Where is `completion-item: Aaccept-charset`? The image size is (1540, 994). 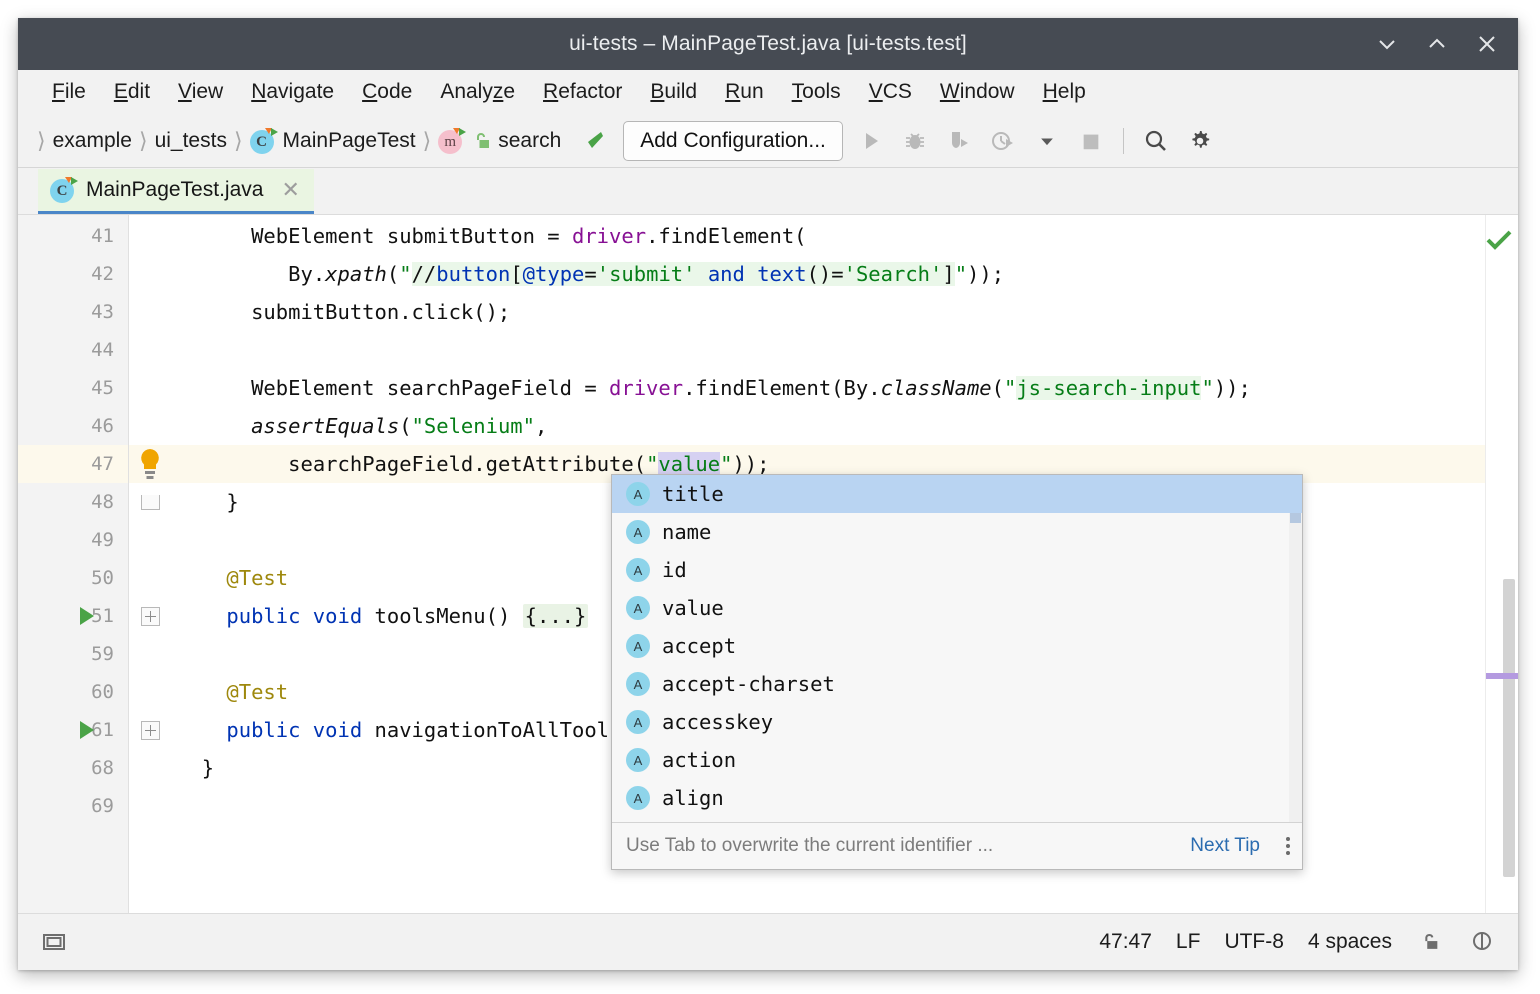
completion-item: Aaccept-charset is located at coordinates (957, 684).